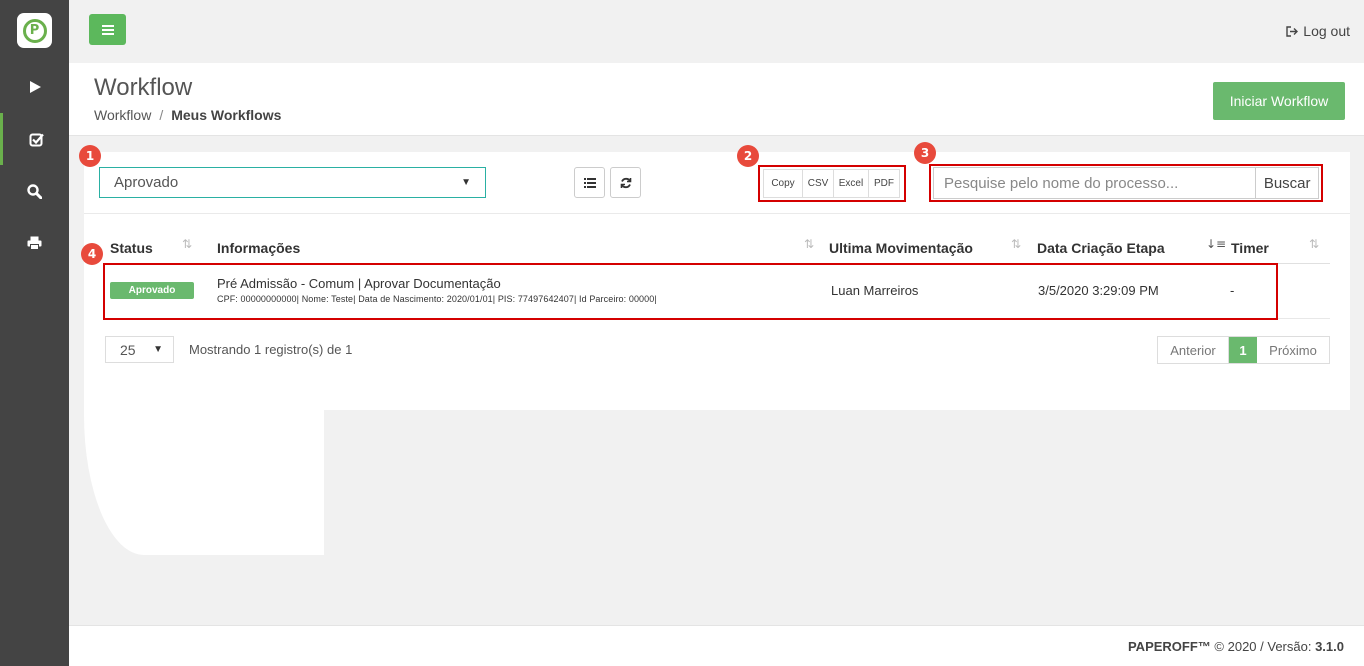 This screenshot has width=1364, height=666. Describe the element at coordinates (143, 87) in the screenshot. I see `page-title: Workflow` at that location.